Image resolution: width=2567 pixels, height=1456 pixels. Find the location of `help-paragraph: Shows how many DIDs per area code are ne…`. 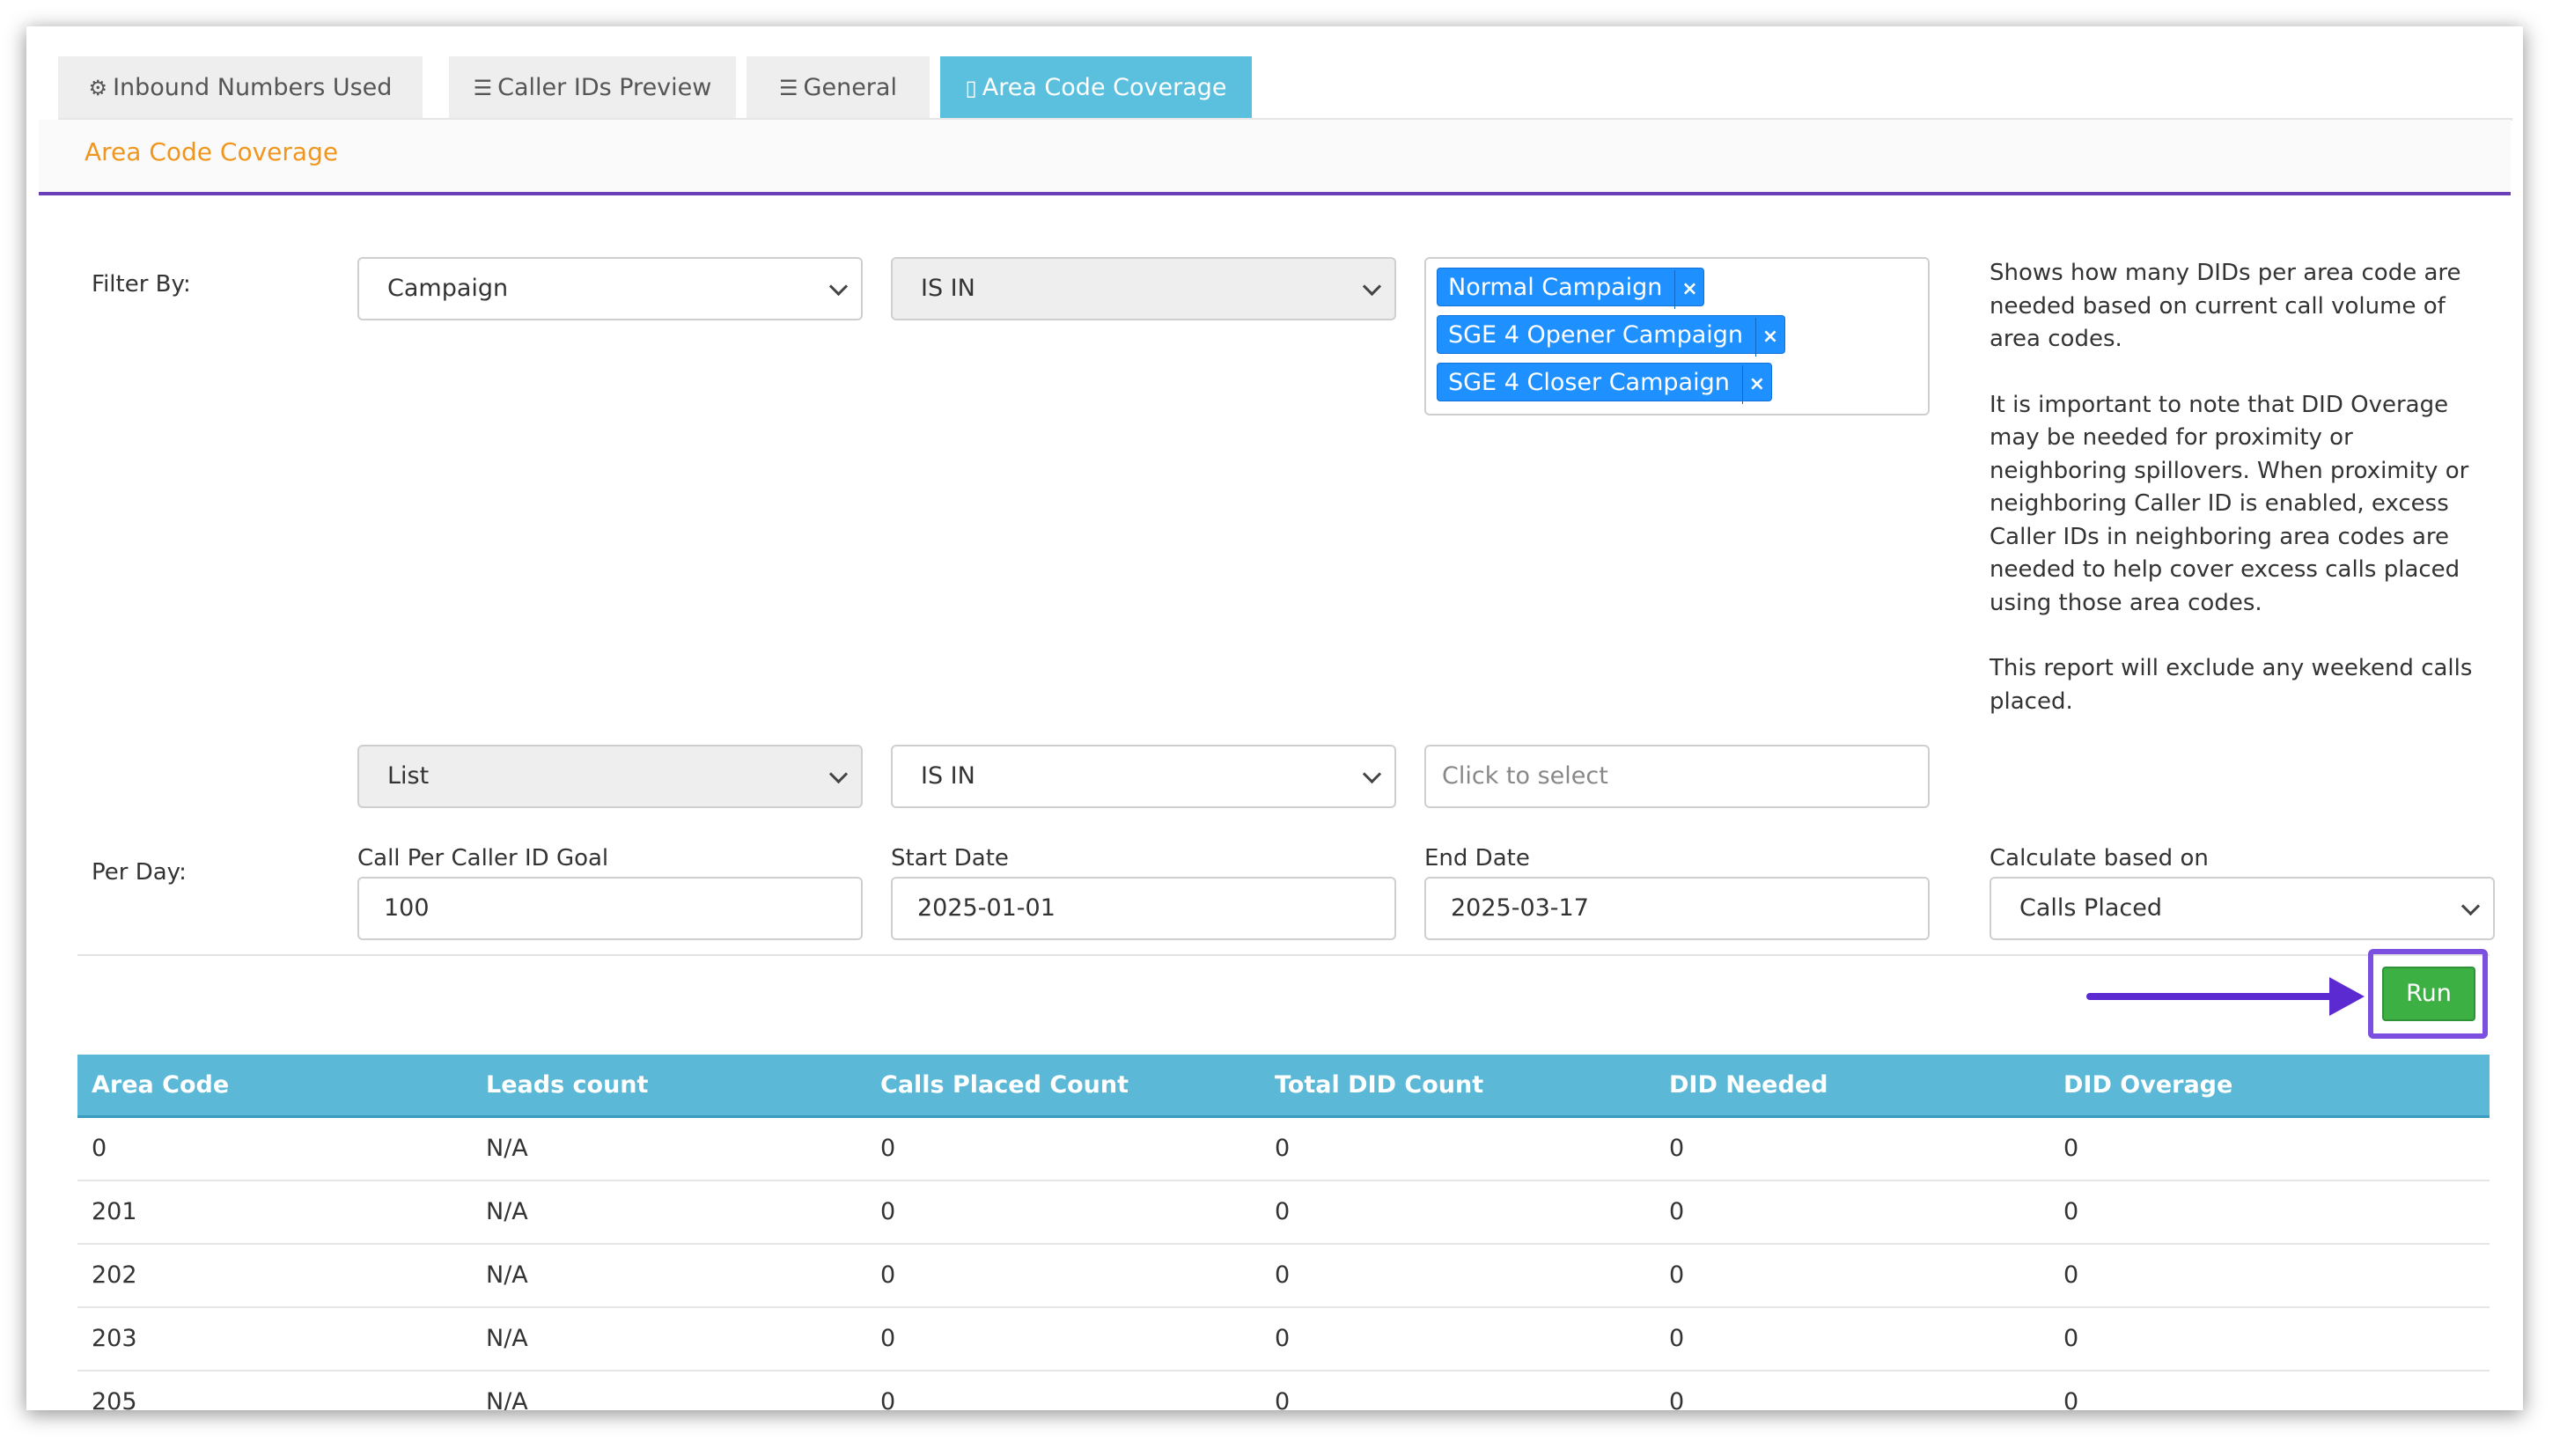

help-paragraph: Shows how many DIDs per area code are ne… is located at coordinates (2225, 306).